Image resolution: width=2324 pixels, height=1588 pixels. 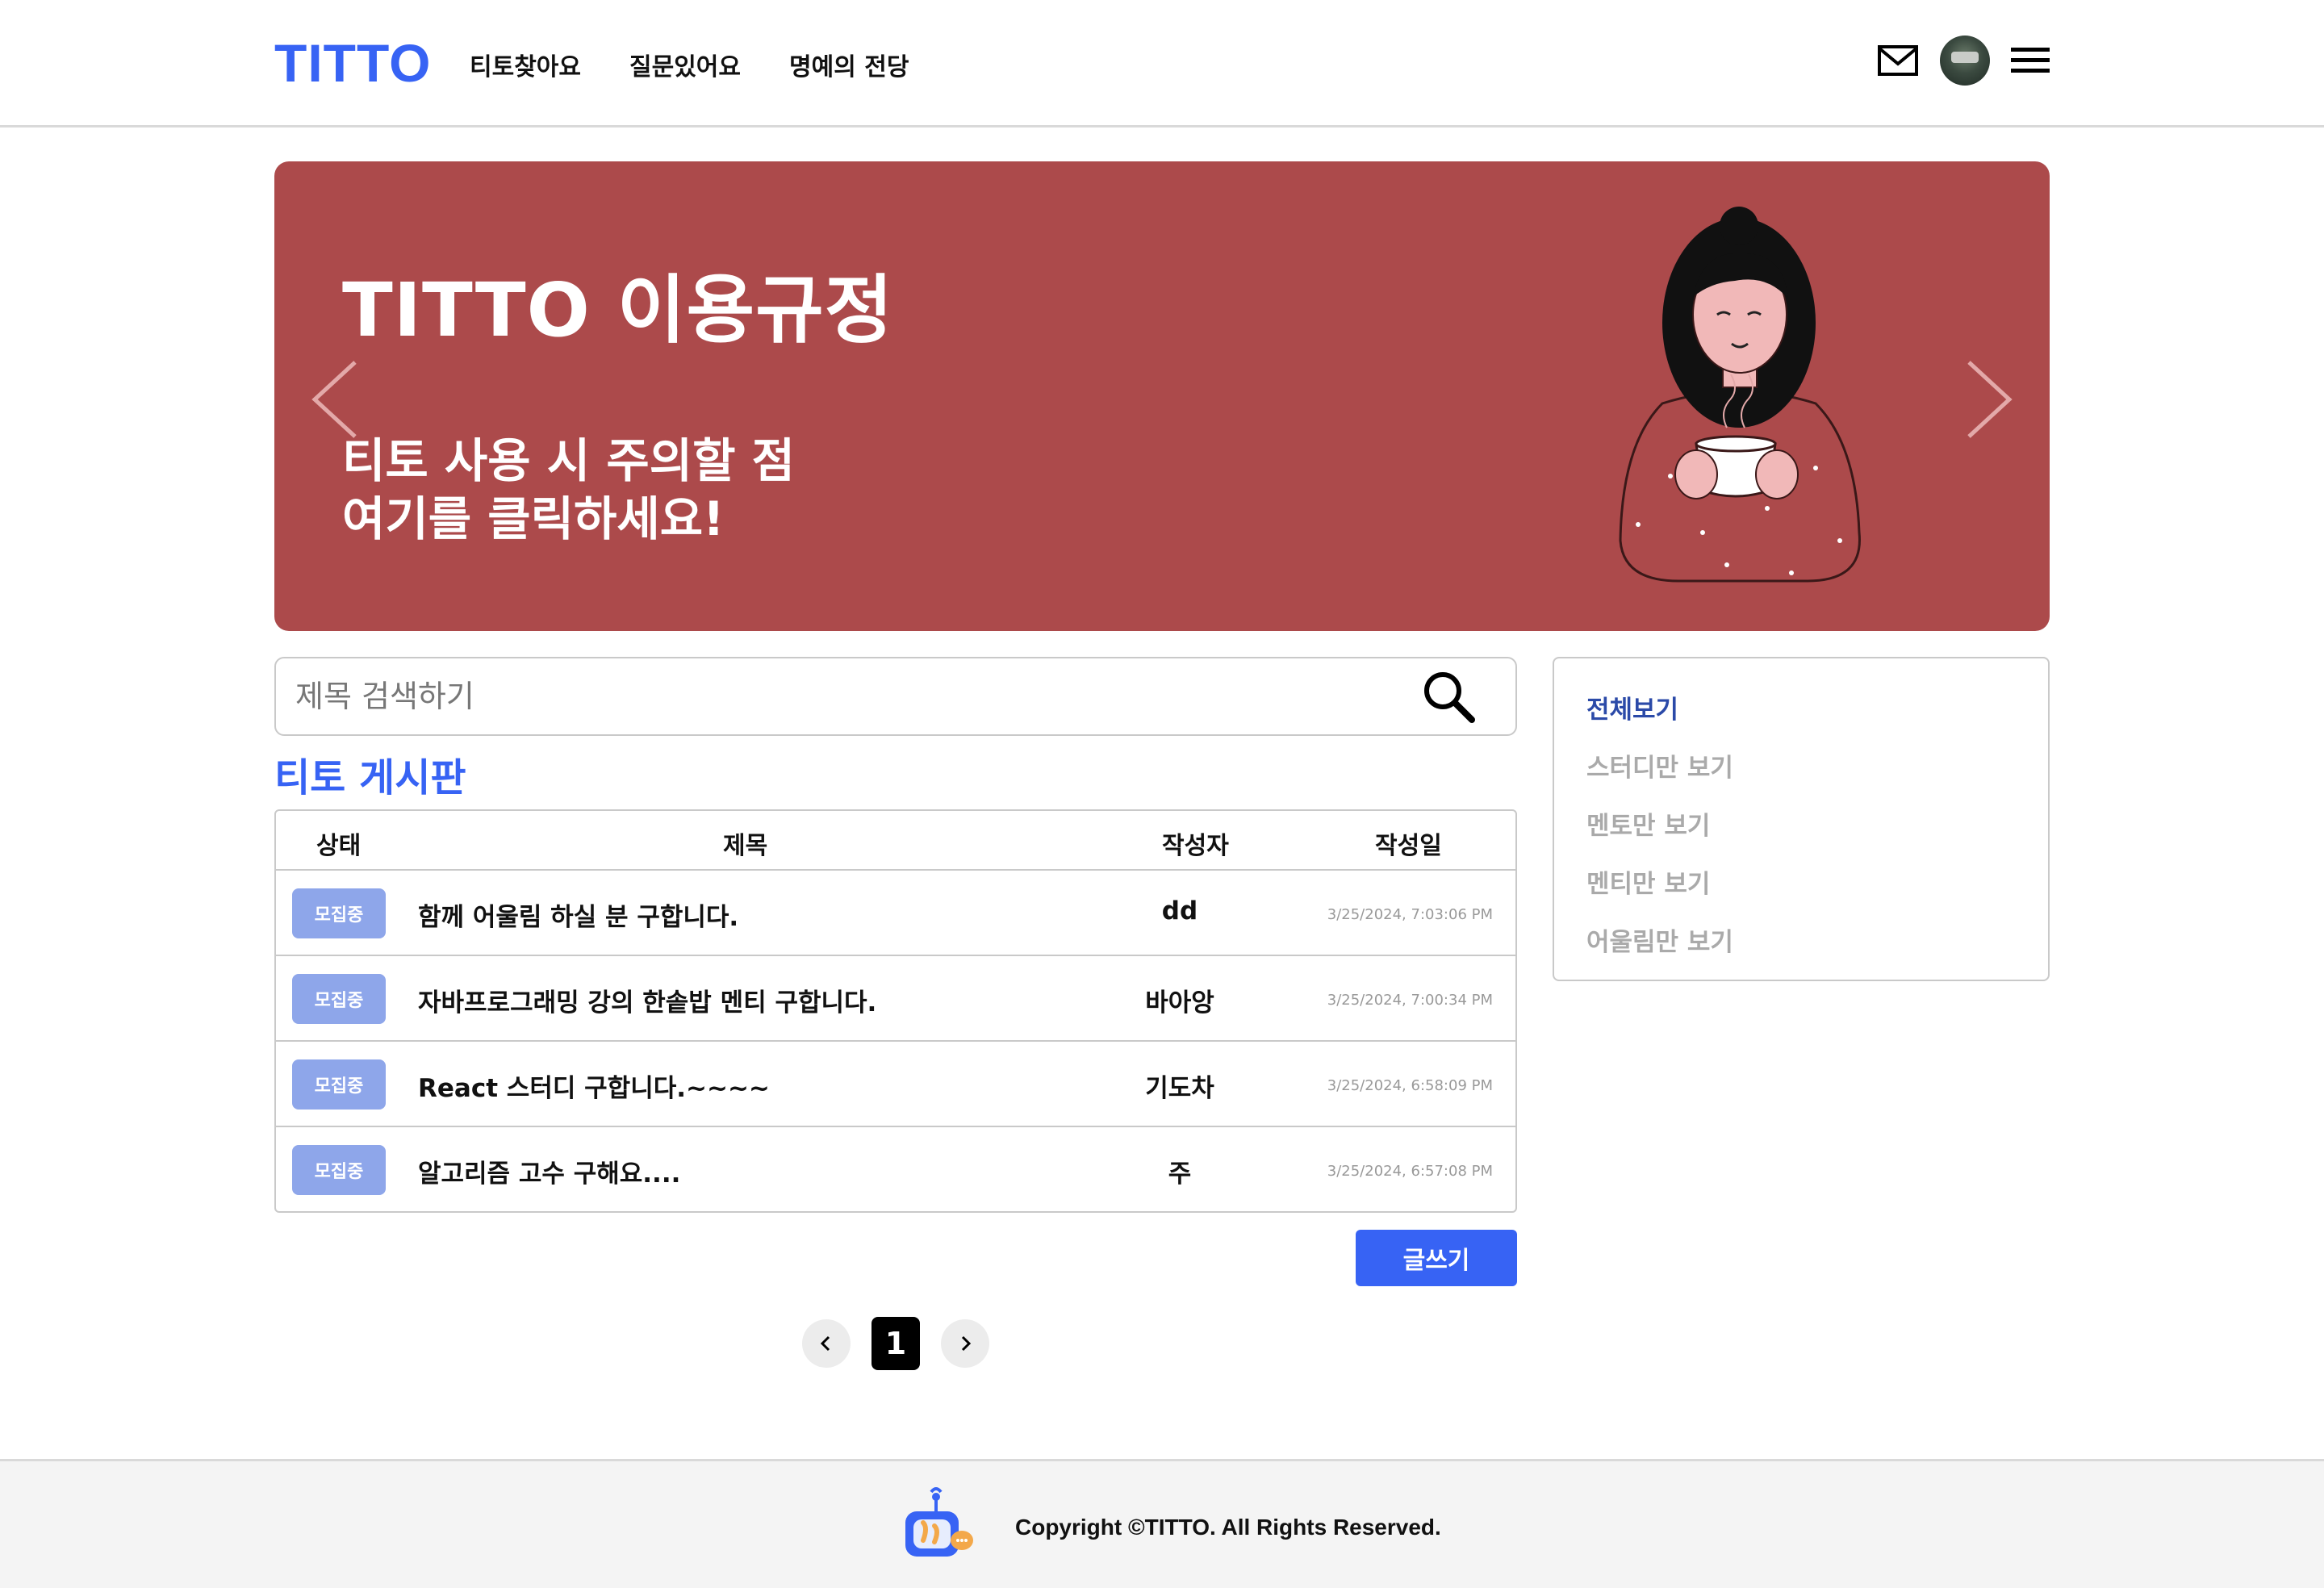 I want to click on post-title: React 스터디 구합니다.~~~~, so click(x=594, y=1086).